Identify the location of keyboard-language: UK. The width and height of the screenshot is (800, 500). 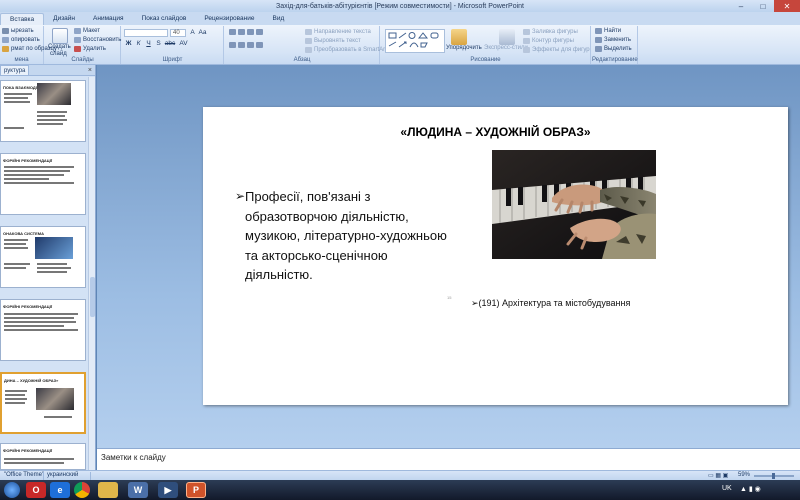
(727, 488).